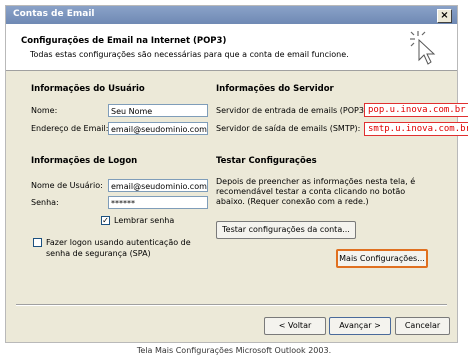 This screenshot has width=468, height=362. Describe the element at coordinates (416, 129) in the screenshot. I see `outgoing-server-field: smtp.u.inova.com.br` at that location.